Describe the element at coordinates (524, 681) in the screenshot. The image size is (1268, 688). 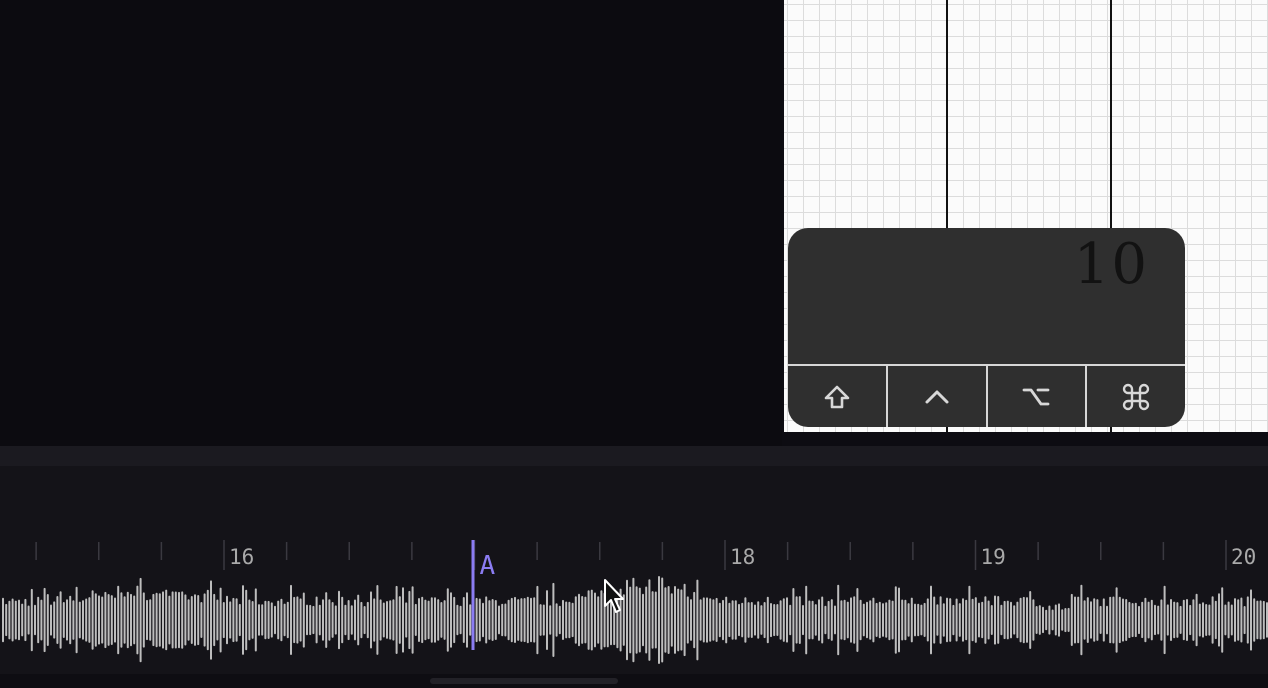
I see `timeline-scrollbar-thumb` at that location.